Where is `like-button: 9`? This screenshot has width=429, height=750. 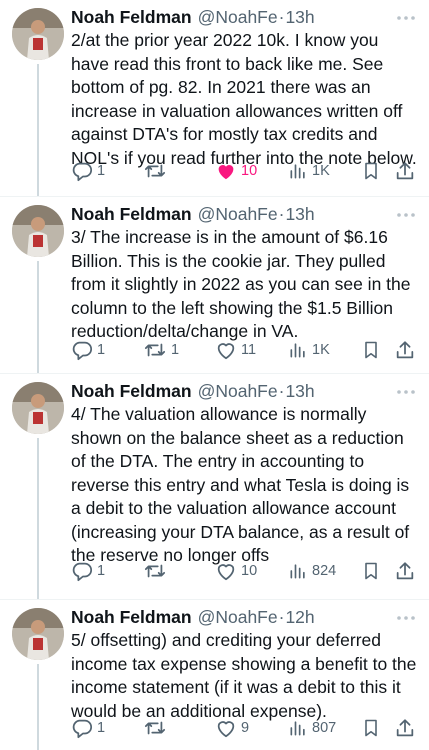
like-button: 9 is located at coordinates (232, 728).